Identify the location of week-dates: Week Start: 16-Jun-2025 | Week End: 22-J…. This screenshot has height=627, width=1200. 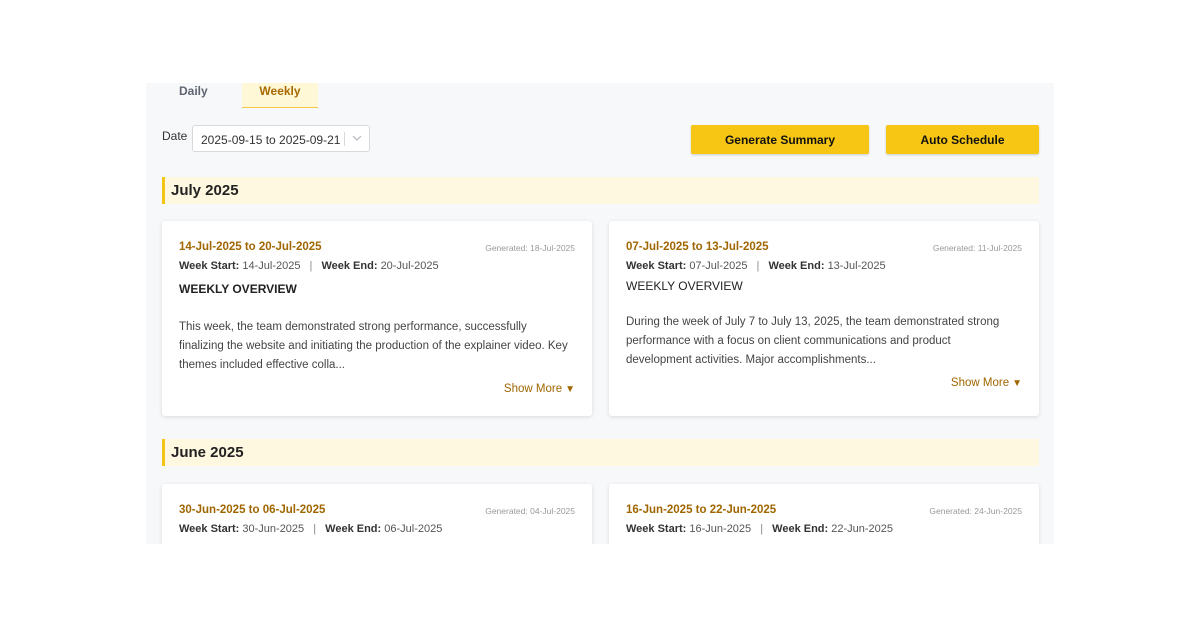
(759, 529).